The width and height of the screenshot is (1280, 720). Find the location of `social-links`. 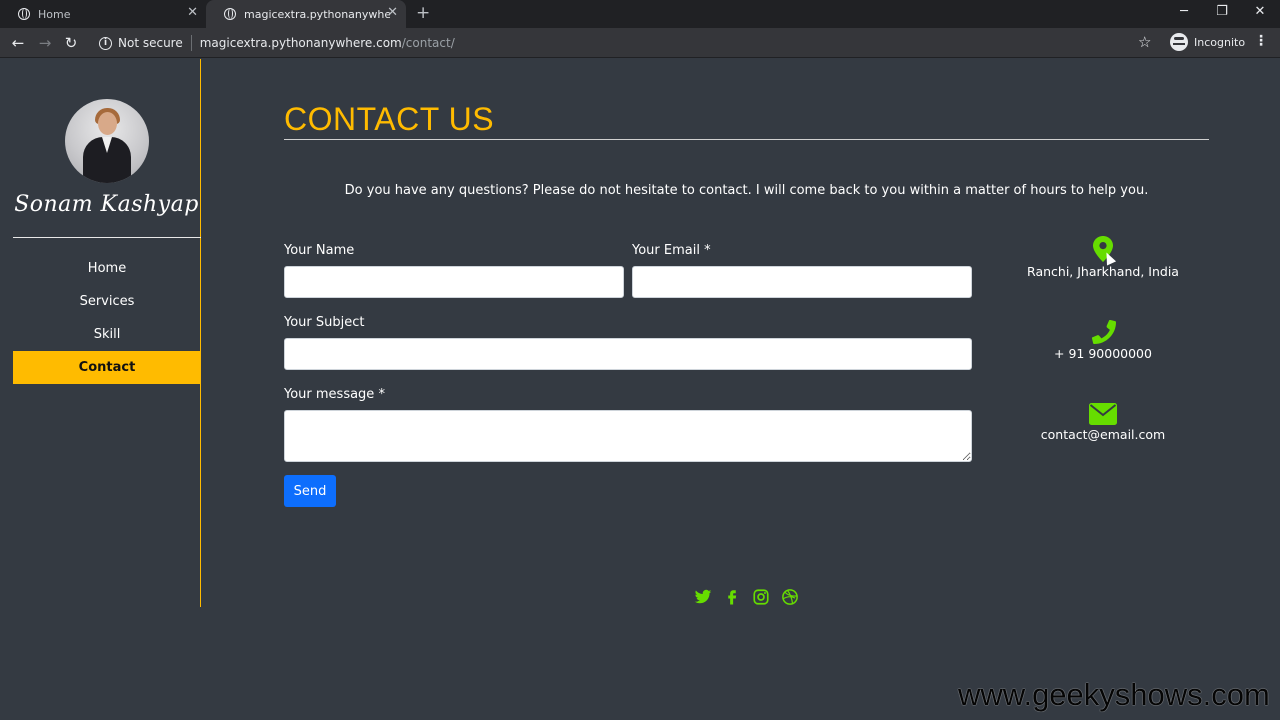

social-links is located at coordinates (746, 597).